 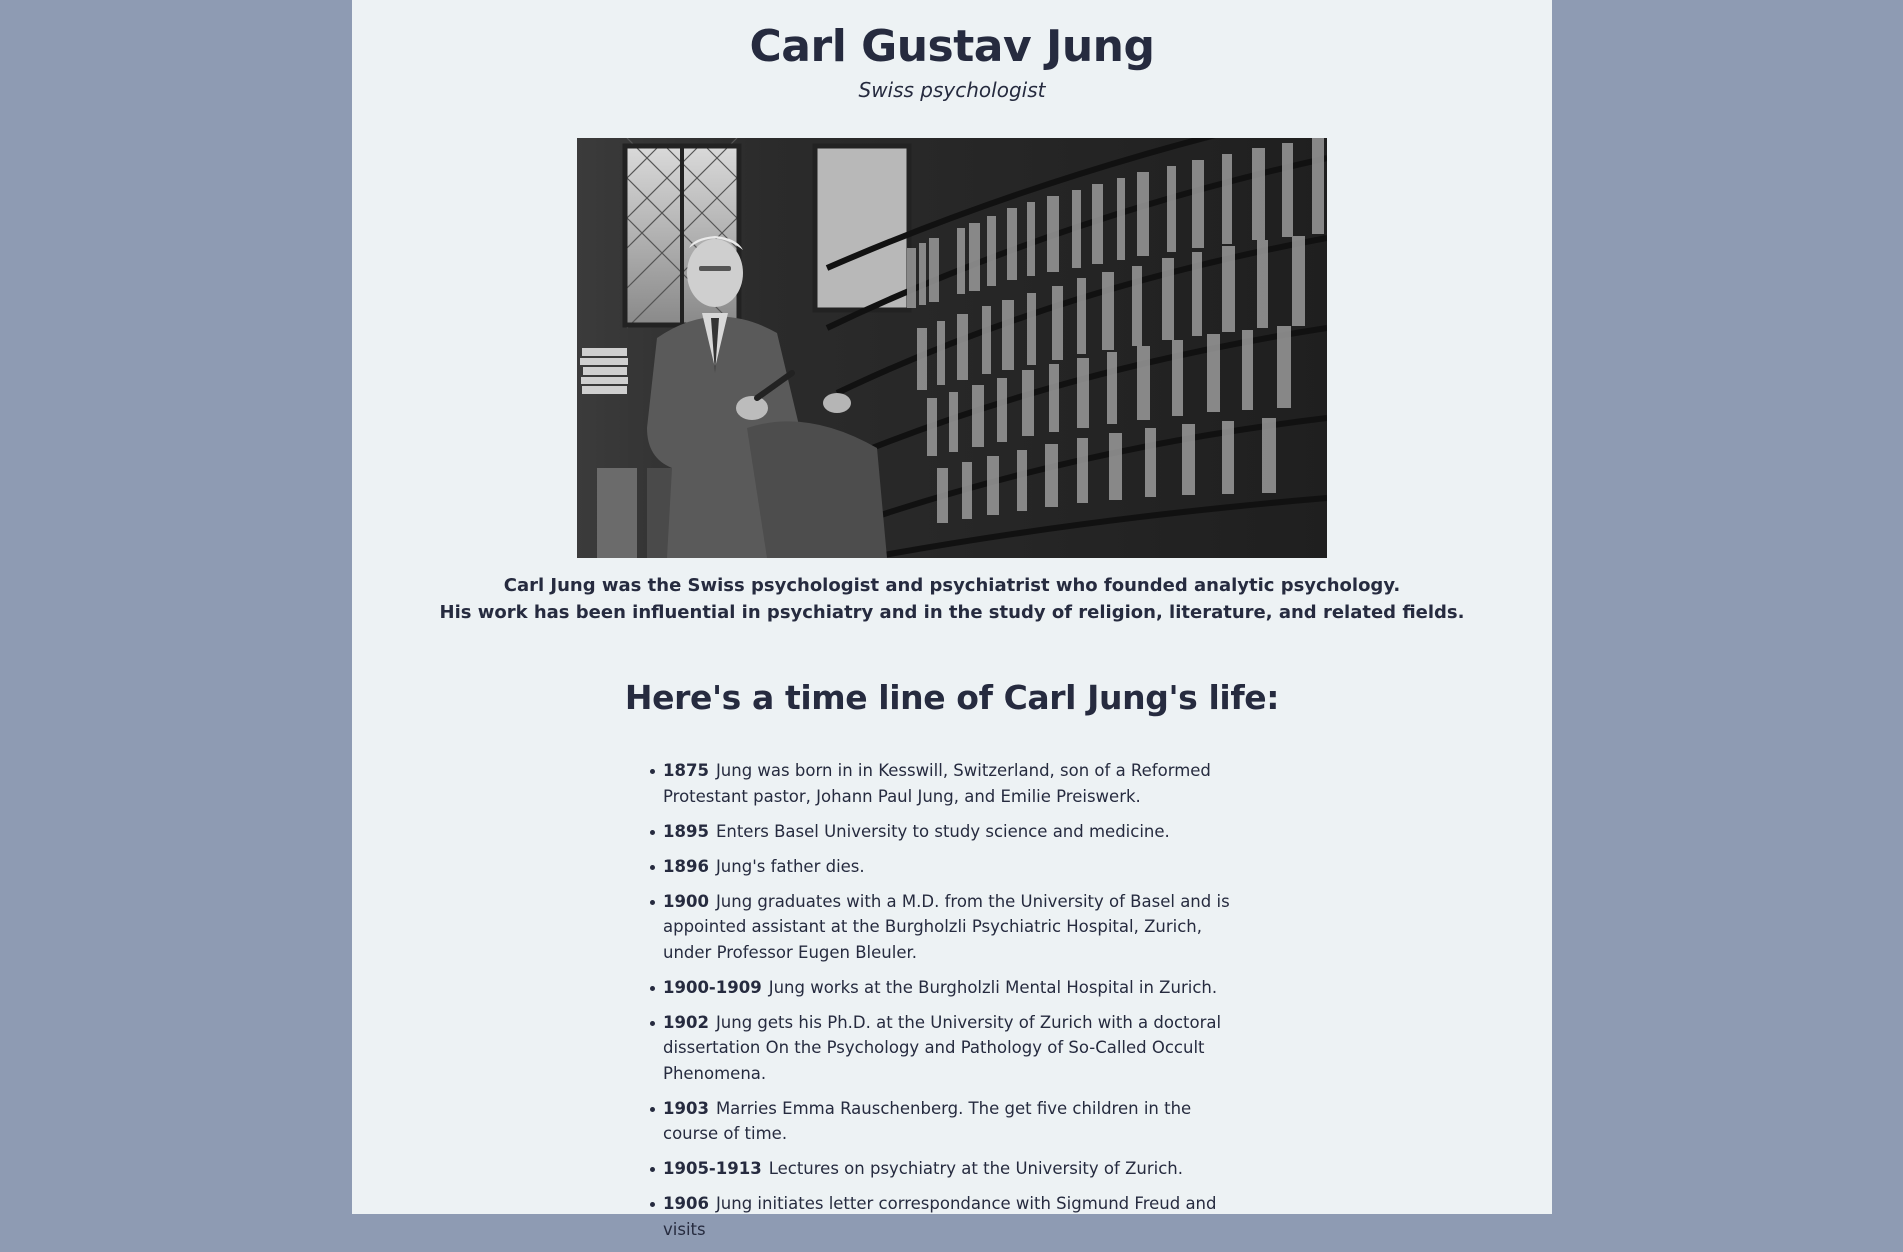 I want to click on timeline-year: 1905-1913, so click(x=712, y=1168).